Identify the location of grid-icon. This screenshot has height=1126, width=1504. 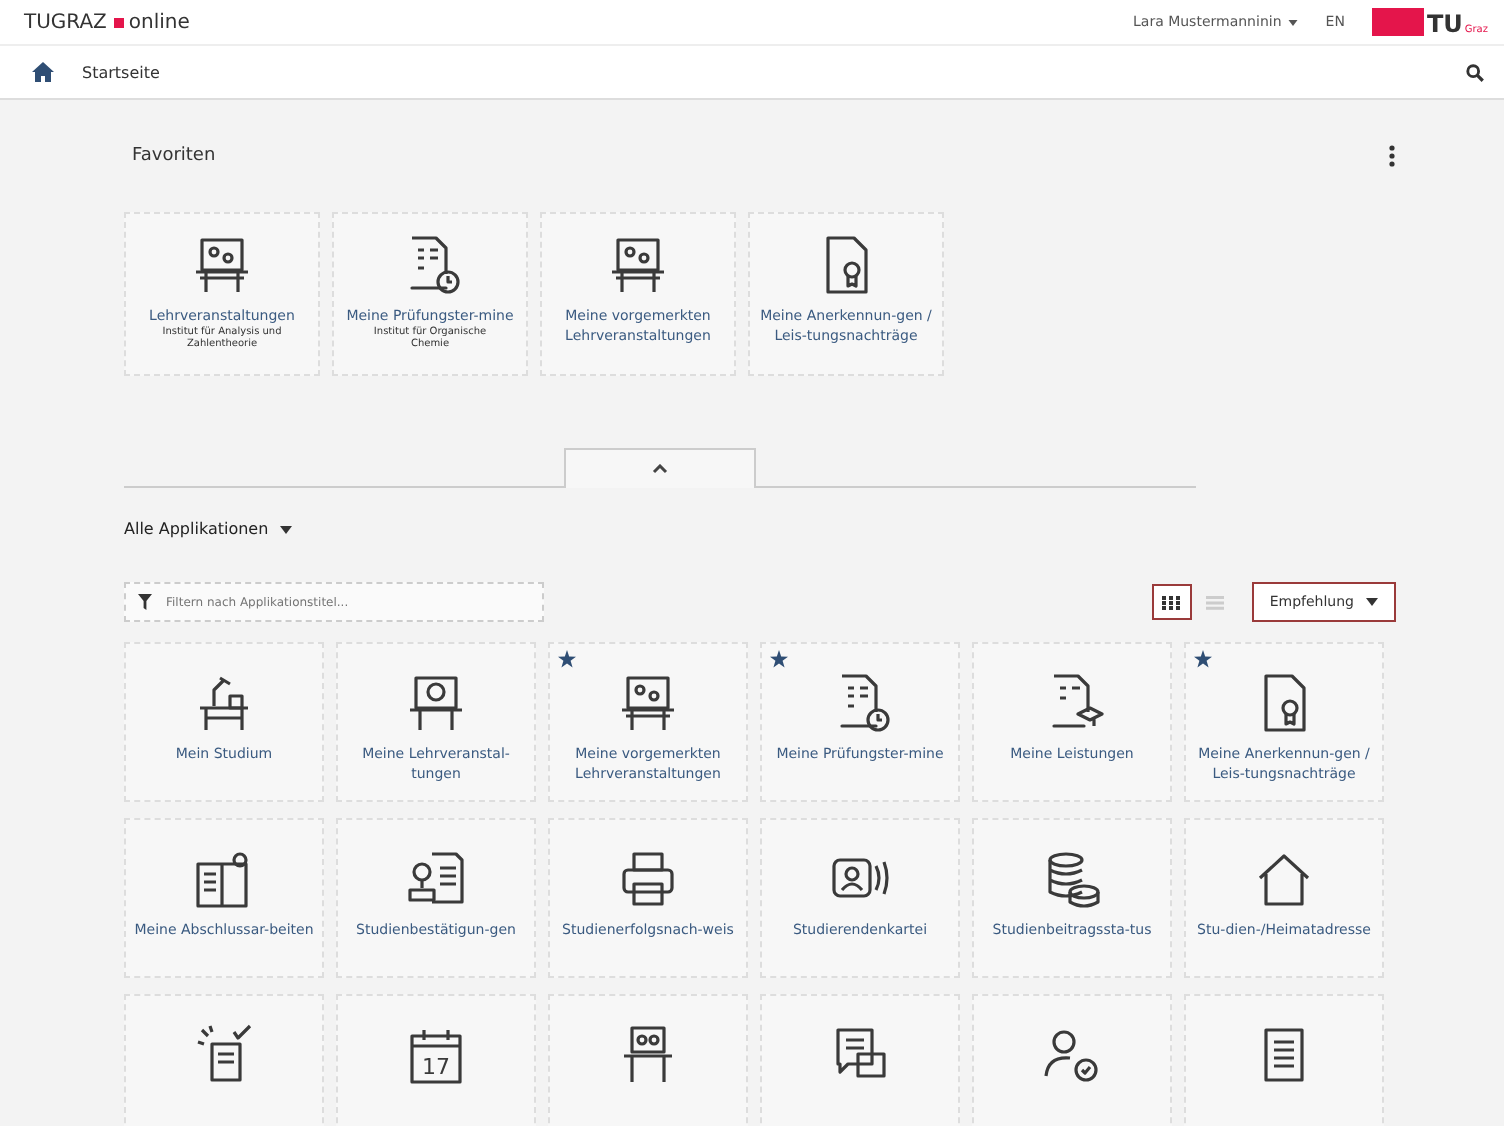
(1171, 602).